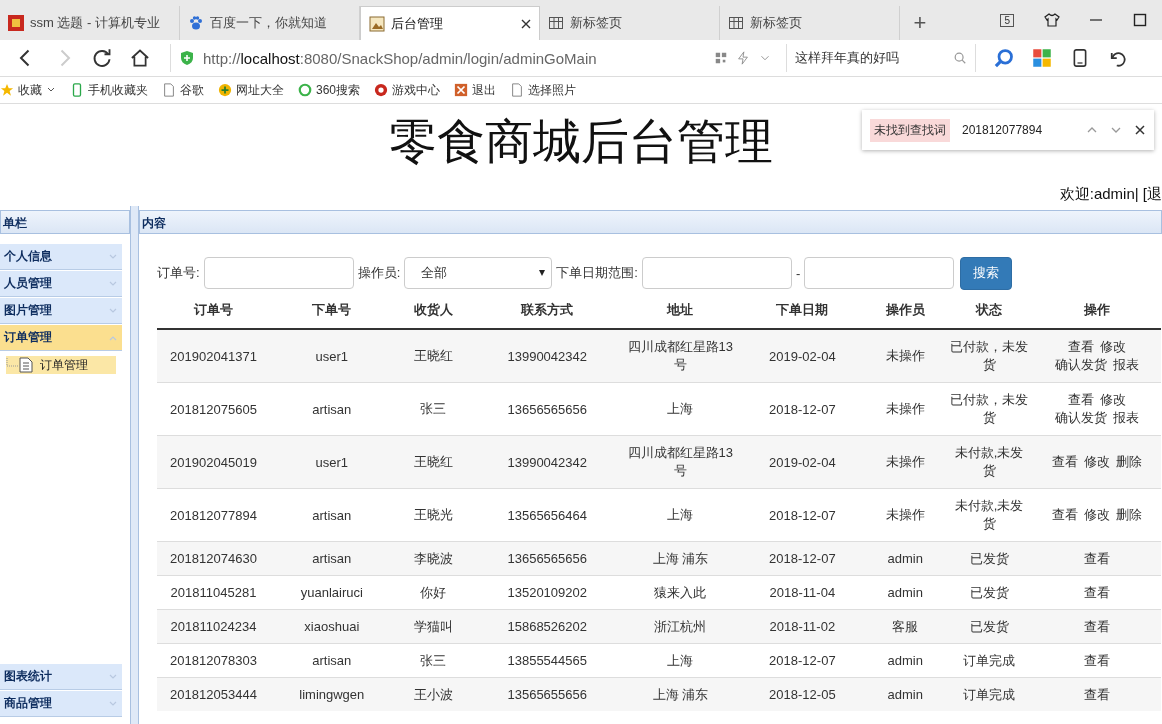 This screenshot has height=724, width=1162. What do you see at coordinates (109, 90) in the screenshot?
I see `bookmark-item: 手机收藏夹` at bounding box center [109, 90].